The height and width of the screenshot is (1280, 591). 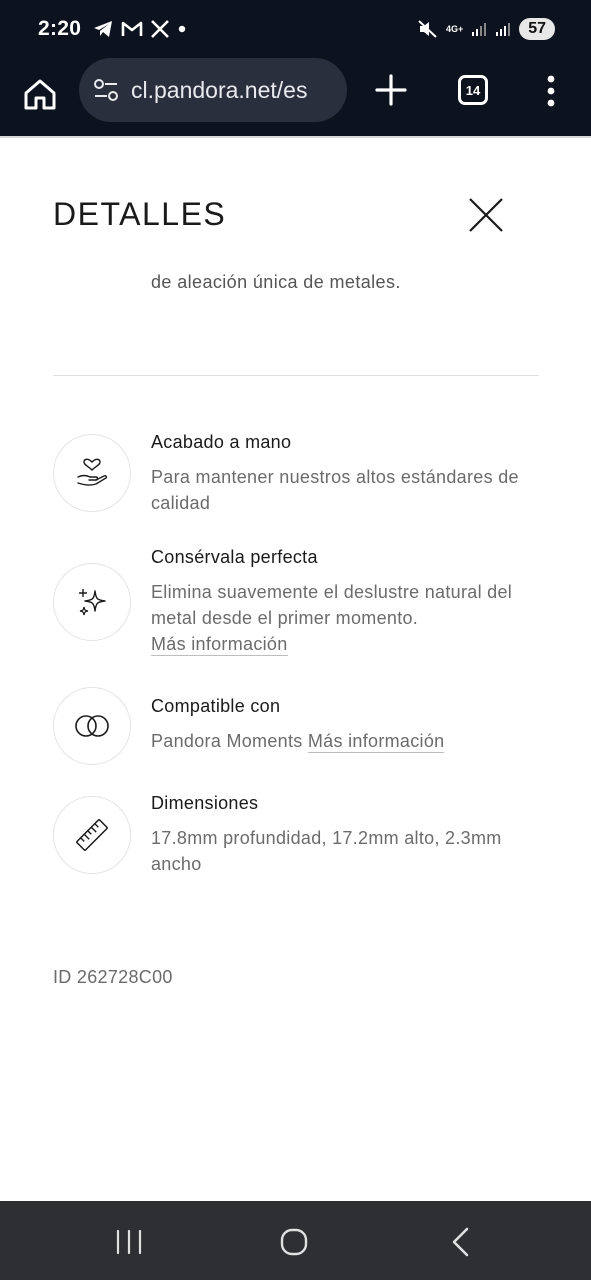 I want to click on feature-description: Pandora Moments Más información, so click(x=345, y=741).